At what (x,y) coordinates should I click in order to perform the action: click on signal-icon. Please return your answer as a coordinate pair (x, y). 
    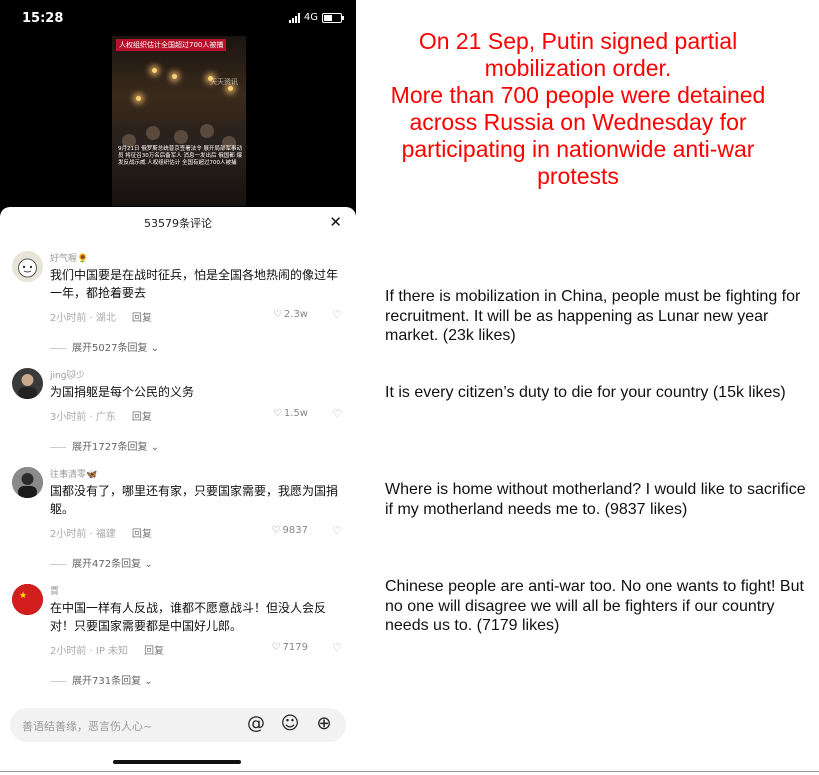
    Looking at the image, I should click on (294, 17).